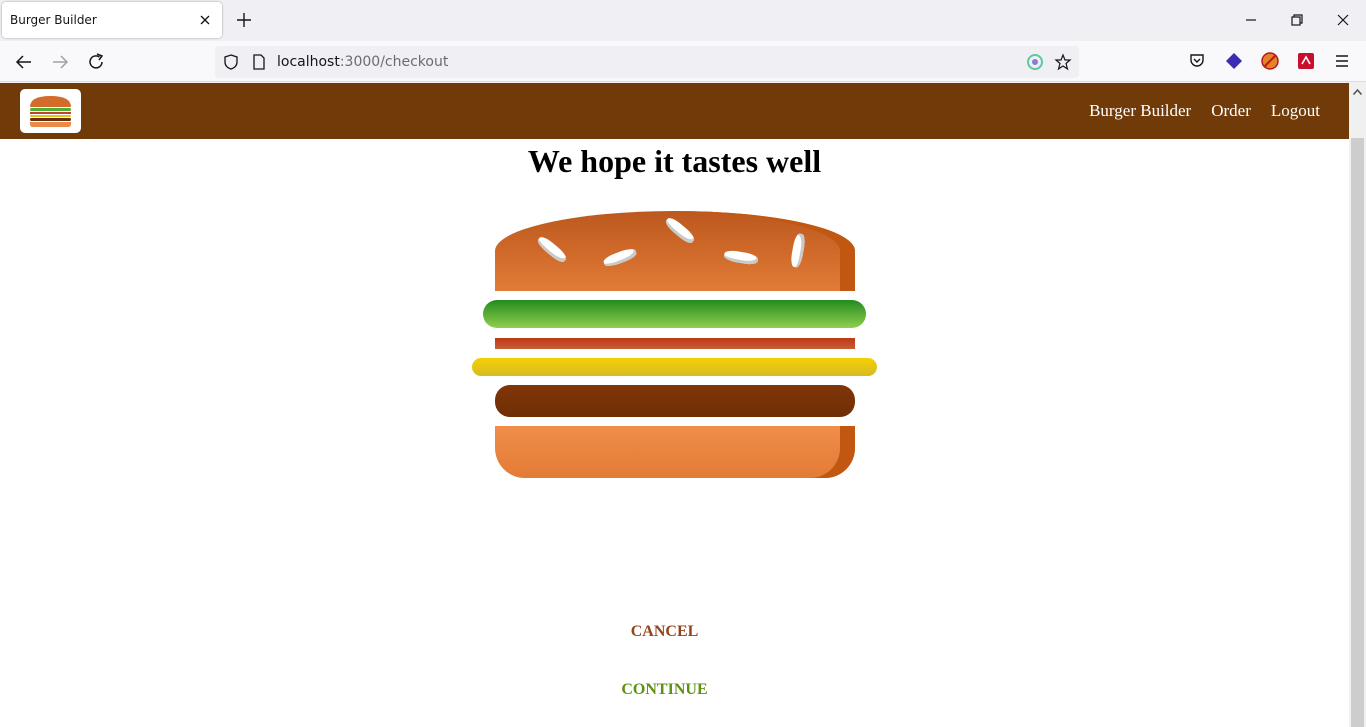 The height and width of the screenshot is (727, 1366). Describe the element at coordinates (1140, 111) in the screenshot. I see `nav-burger-builder: Burger Builder` at that location.